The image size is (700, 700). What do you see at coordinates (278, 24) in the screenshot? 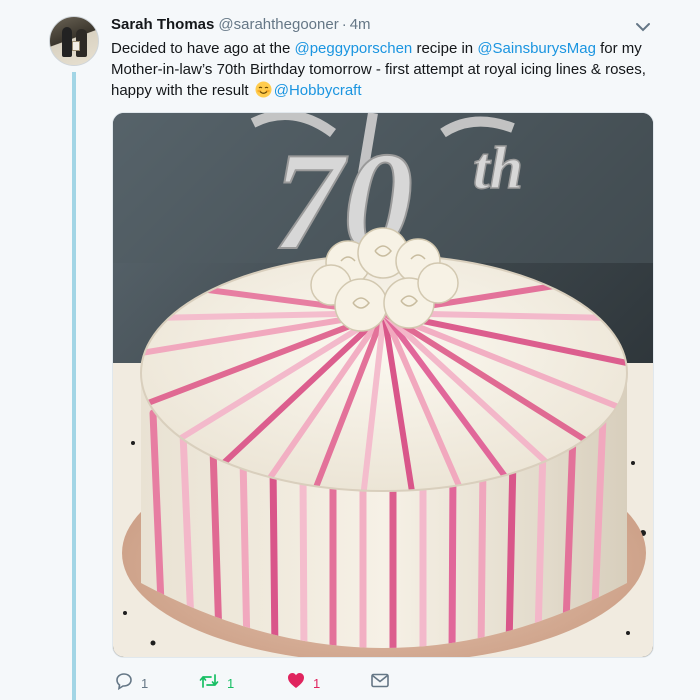
I see `user-handle: @sarahthegooner` at bounding box center [278, 24].